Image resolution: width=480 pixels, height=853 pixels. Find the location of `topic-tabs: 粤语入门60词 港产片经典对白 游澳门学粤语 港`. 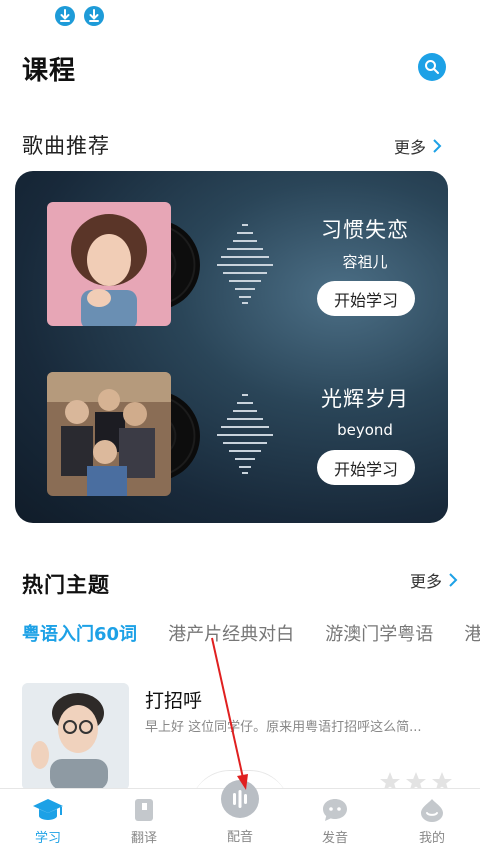

topic-tabs: 粤语入门60词 港产片经典对白 游澳门学粤语 港 is located at coordinates (251, 635).